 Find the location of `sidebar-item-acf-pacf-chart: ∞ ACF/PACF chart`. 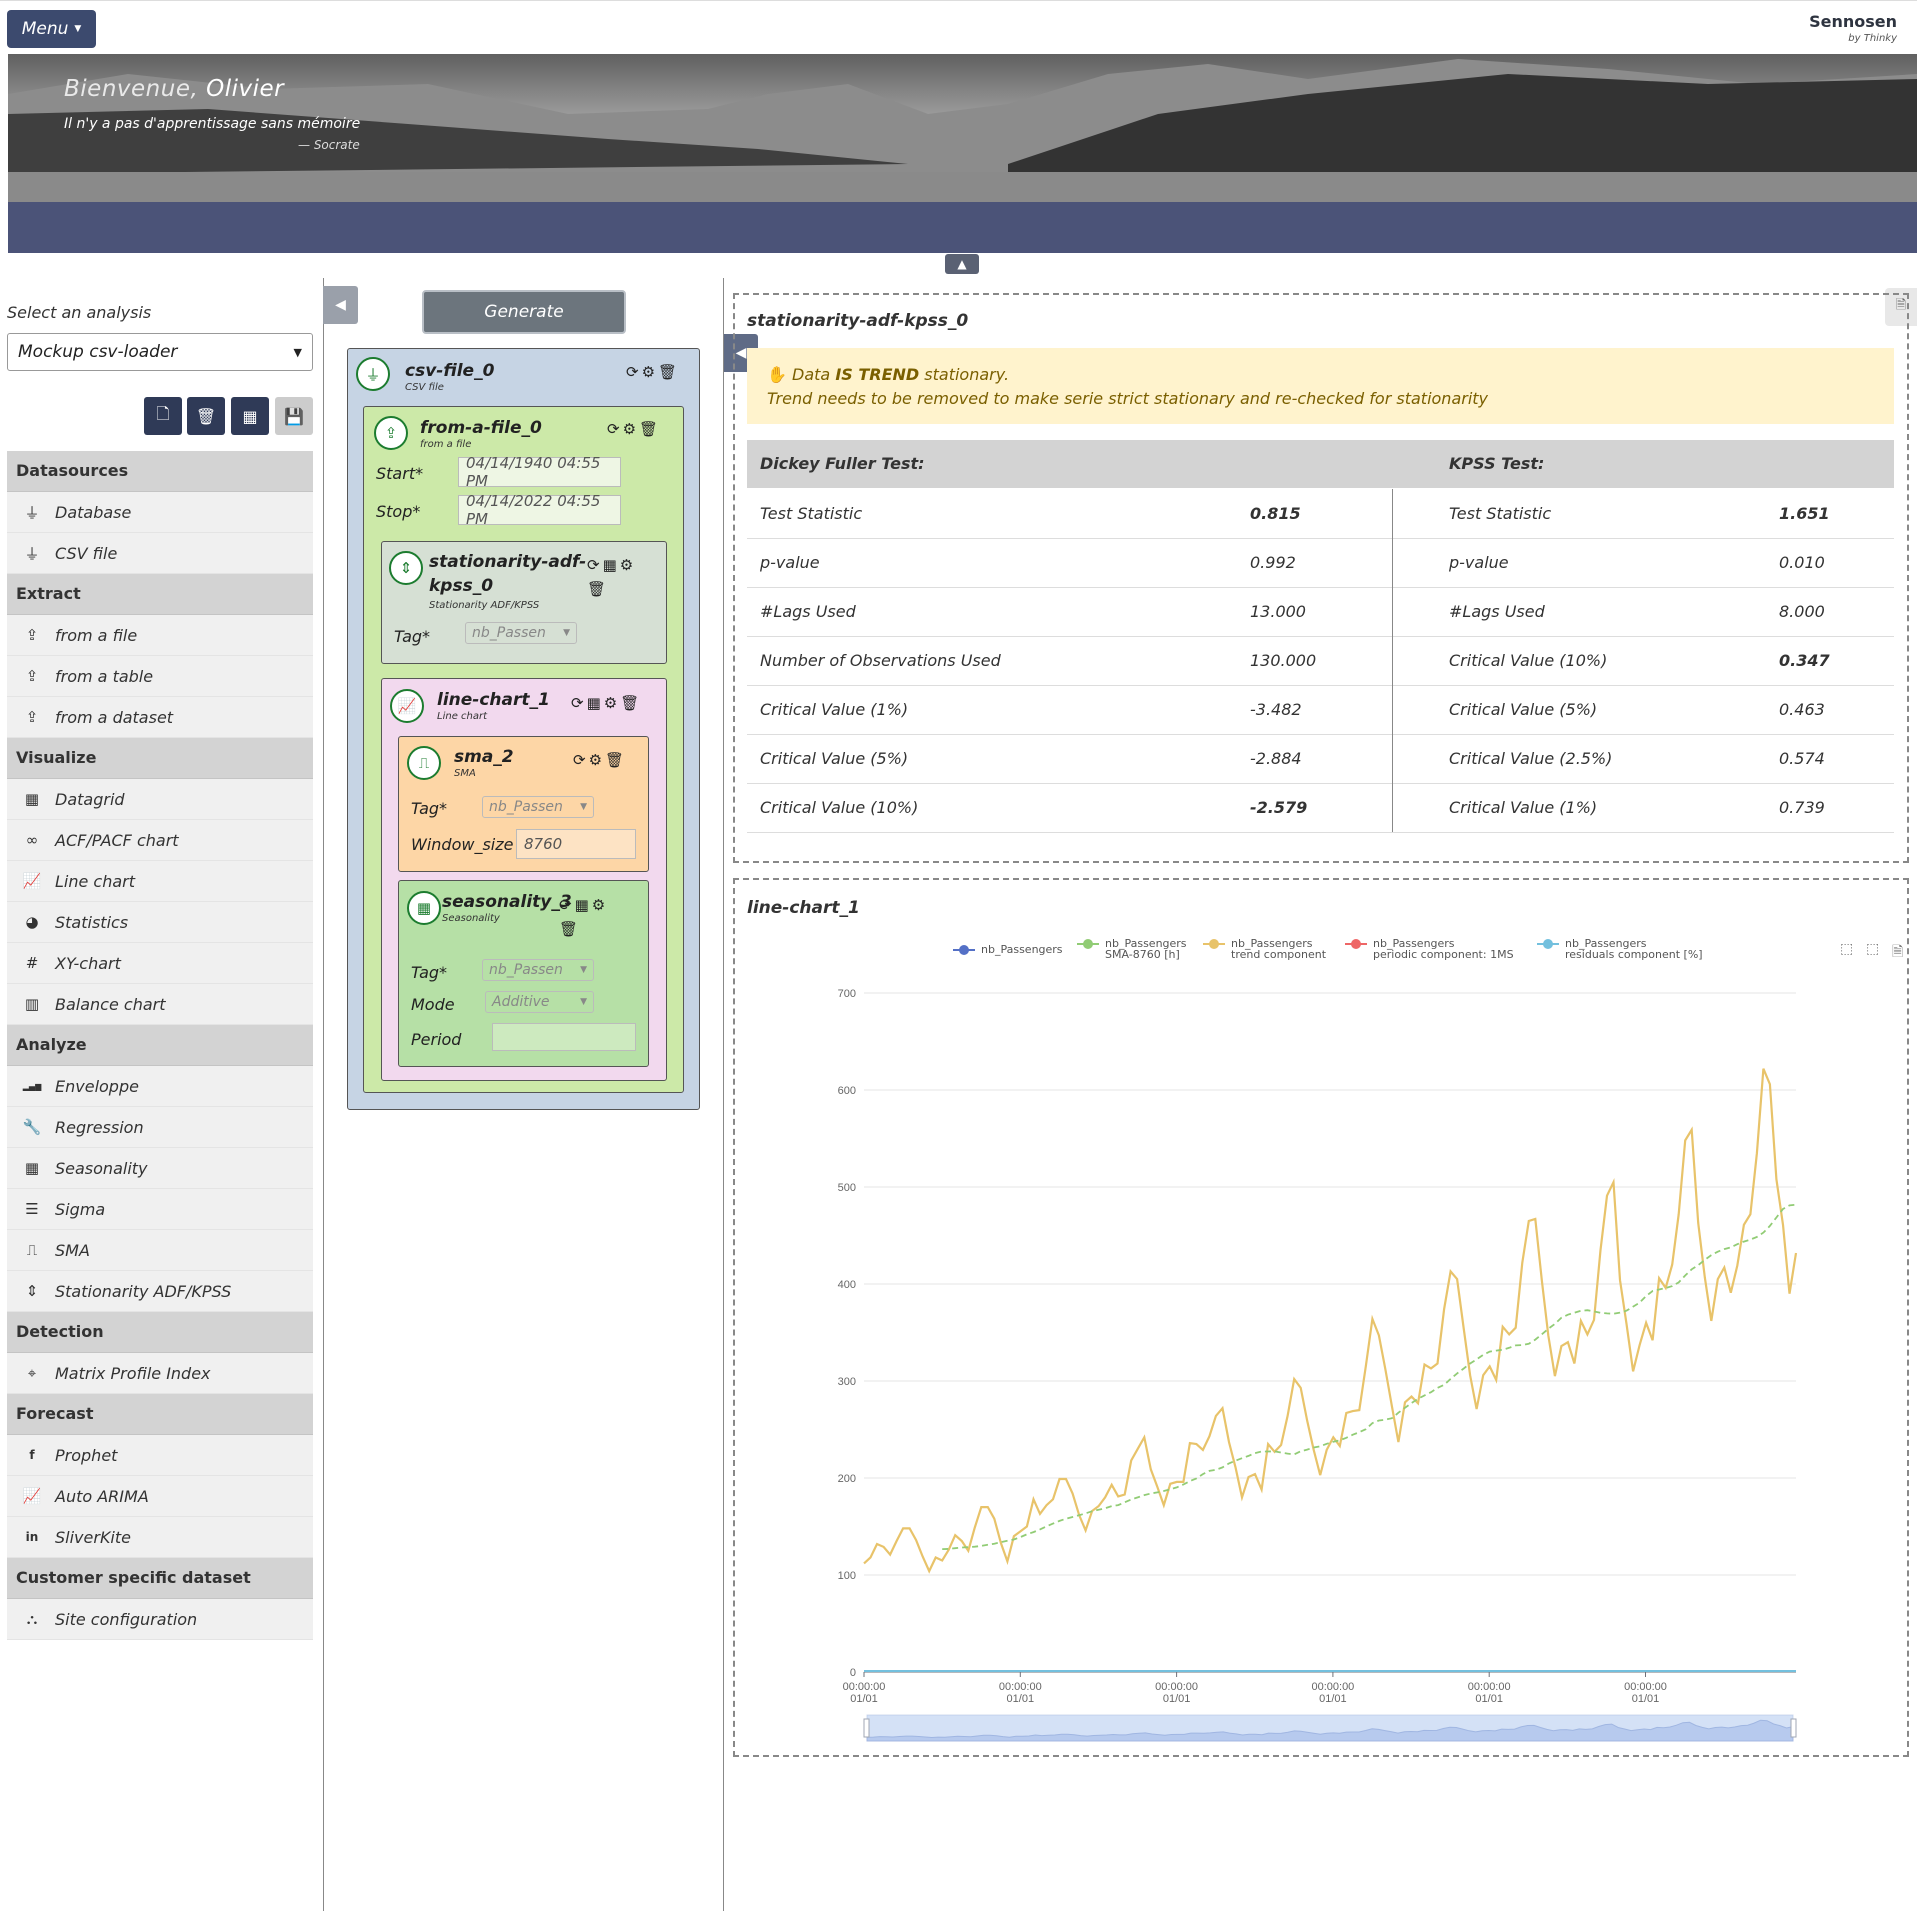

sidebar-item-acf-pacf-chart: ∞ ACF/PACF chart is located at coordinates (160, 840).